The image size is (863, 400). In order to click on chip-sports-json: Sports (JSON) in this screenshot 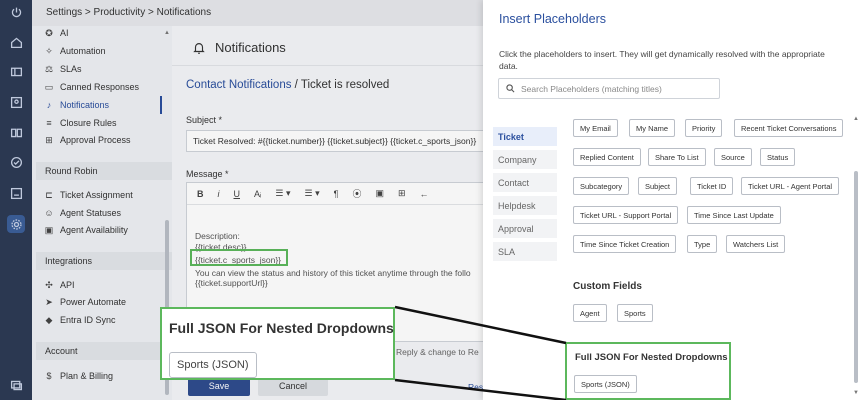, I will do `click(605, 384)`.